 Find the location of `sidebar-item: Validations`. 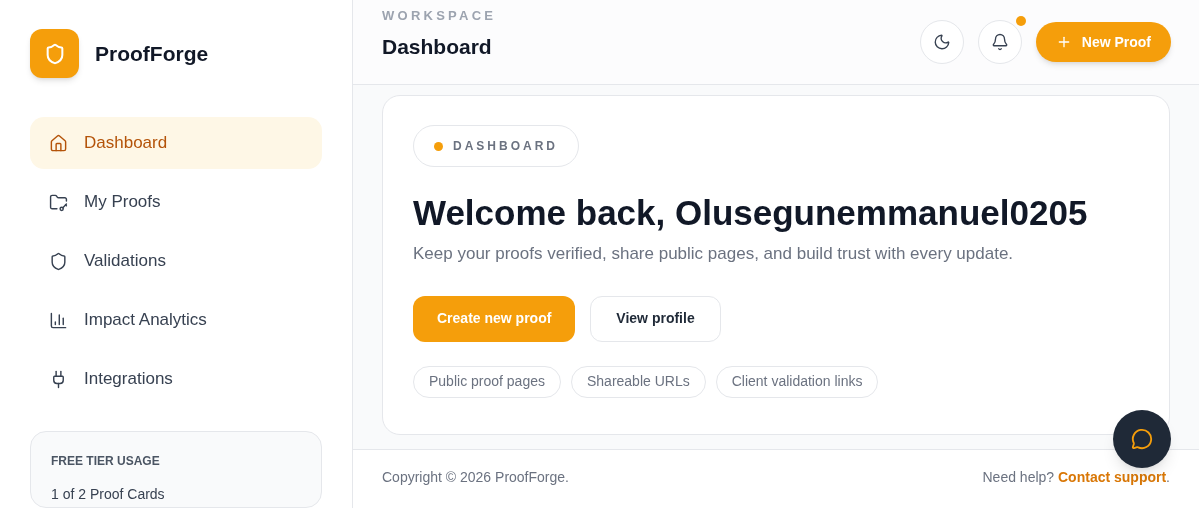

sidebar-item: Validations is located at coordinates (176, 261).